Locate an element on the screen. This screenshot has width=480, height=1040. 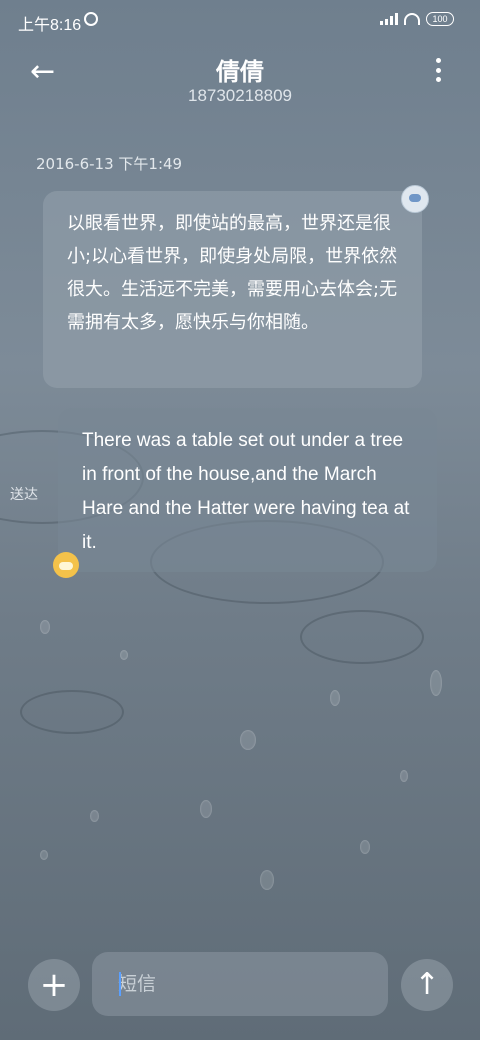
send-button: ↑ is located at coordinates (427, 985).